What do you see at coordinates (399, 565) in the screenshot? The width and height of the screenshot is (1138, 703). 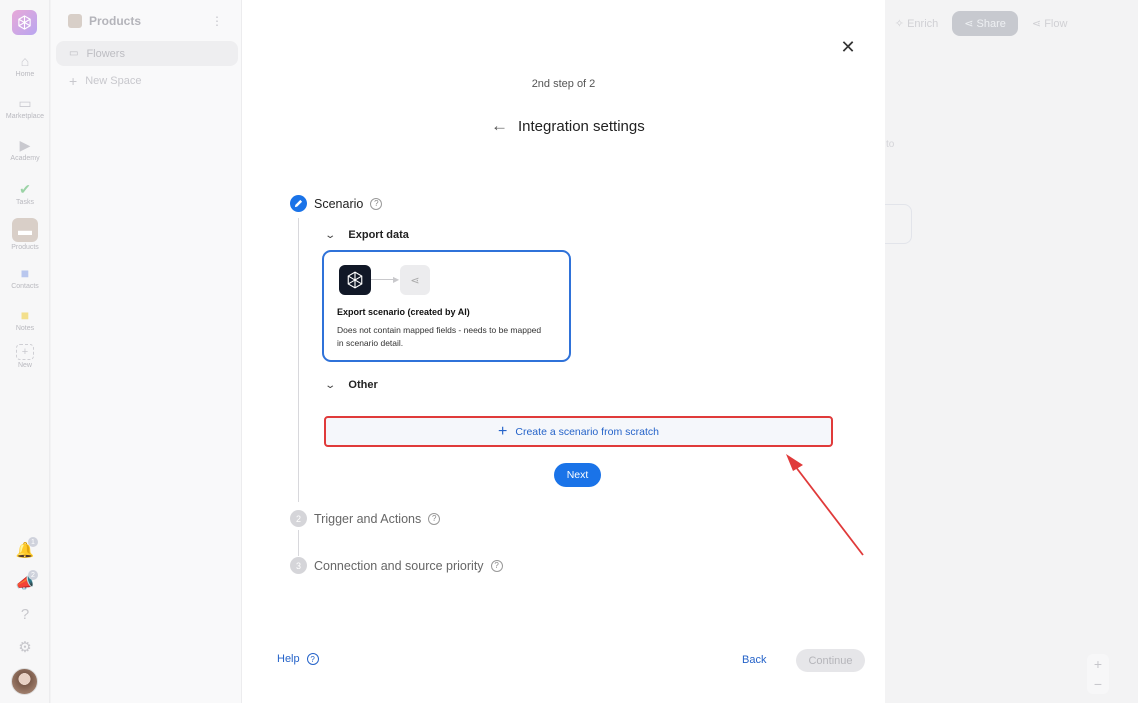 I see `step-label: Connection and source priority` at bounding box center [399, 565].